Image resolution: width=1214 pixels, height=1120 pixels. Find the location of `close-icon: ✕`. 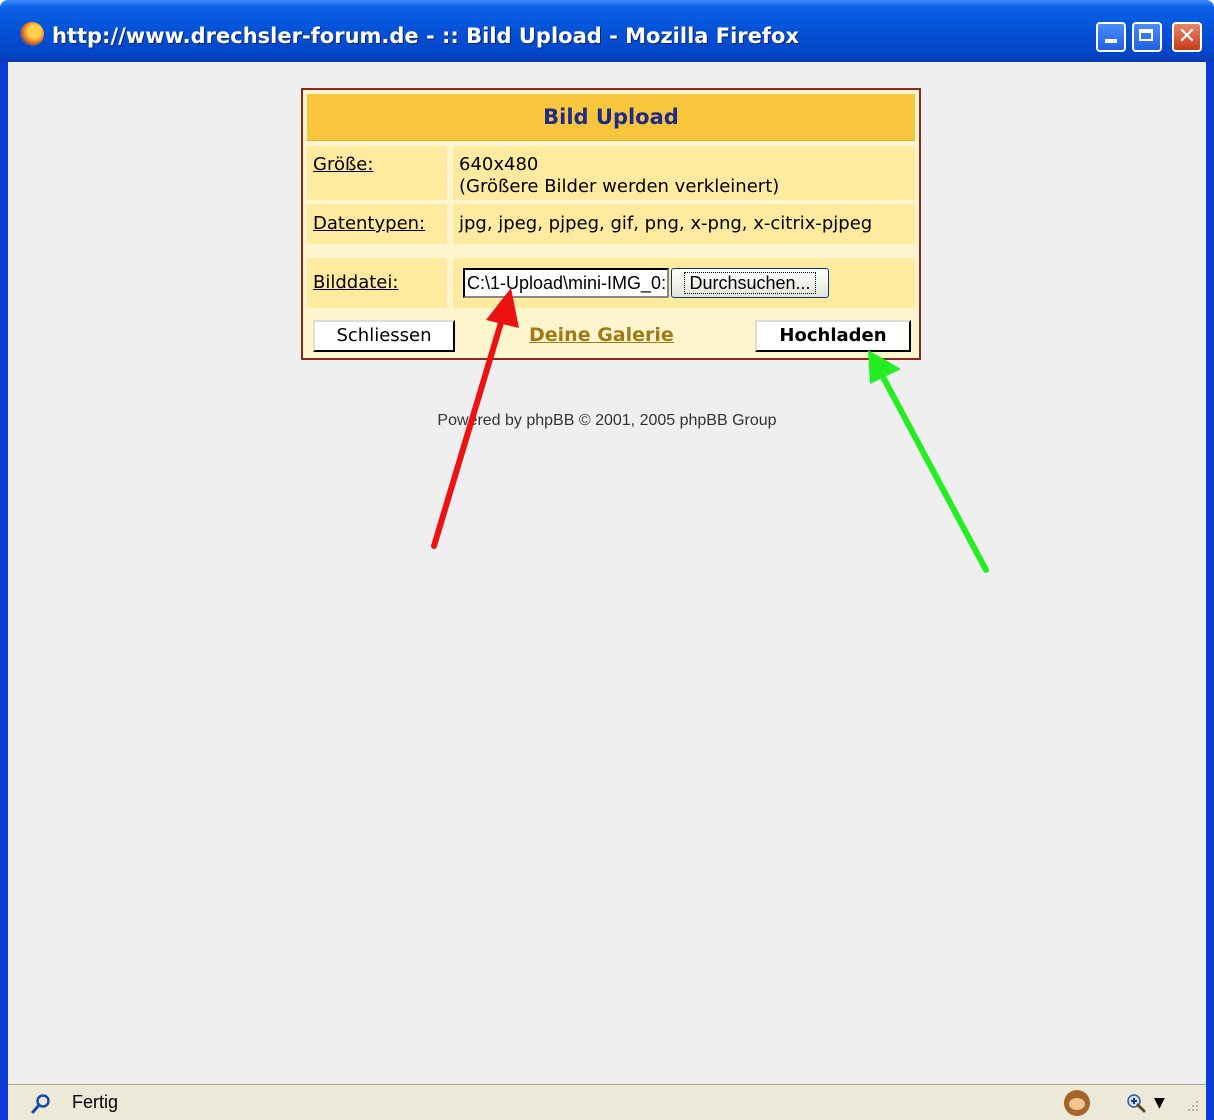

close-icon: ✕ is located at coordinates (1187, 36).